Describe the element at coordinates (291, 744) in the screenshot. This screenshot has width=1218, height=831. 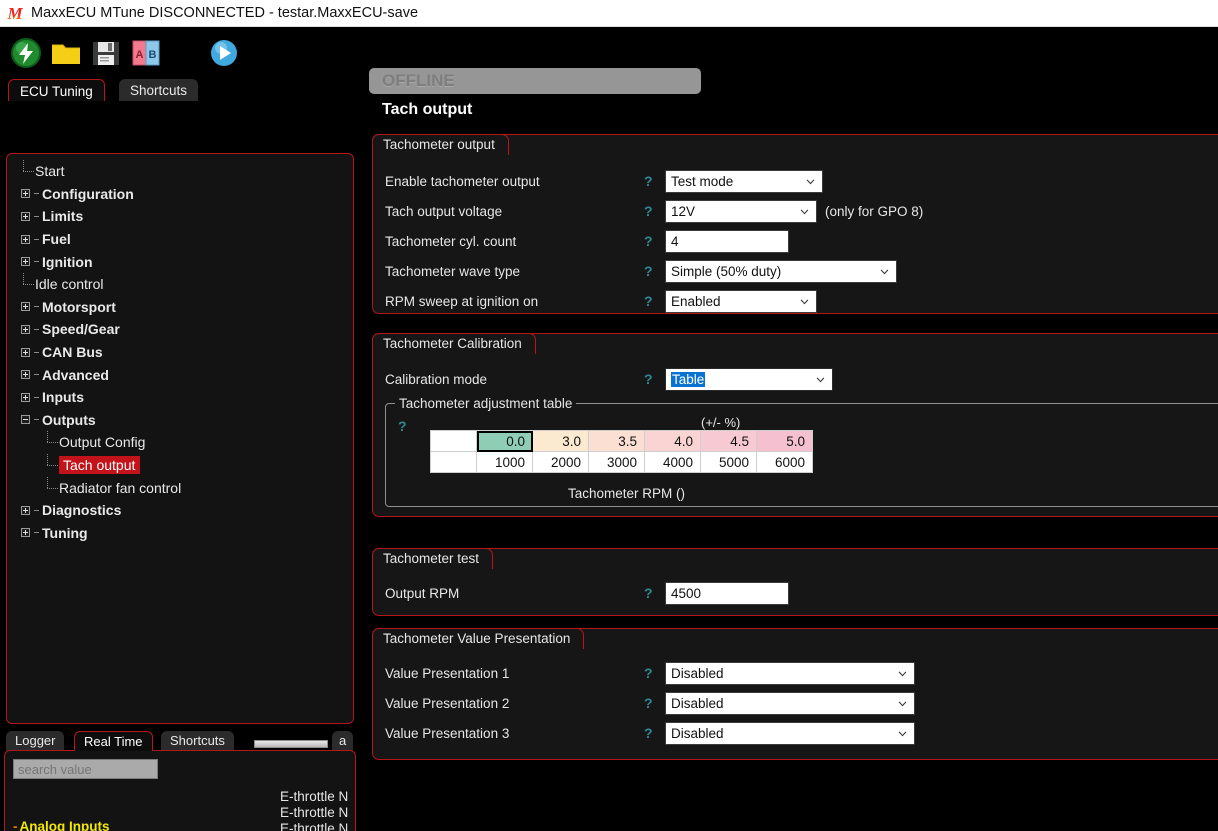
I see `logger-tab-scrollbar` at that location.